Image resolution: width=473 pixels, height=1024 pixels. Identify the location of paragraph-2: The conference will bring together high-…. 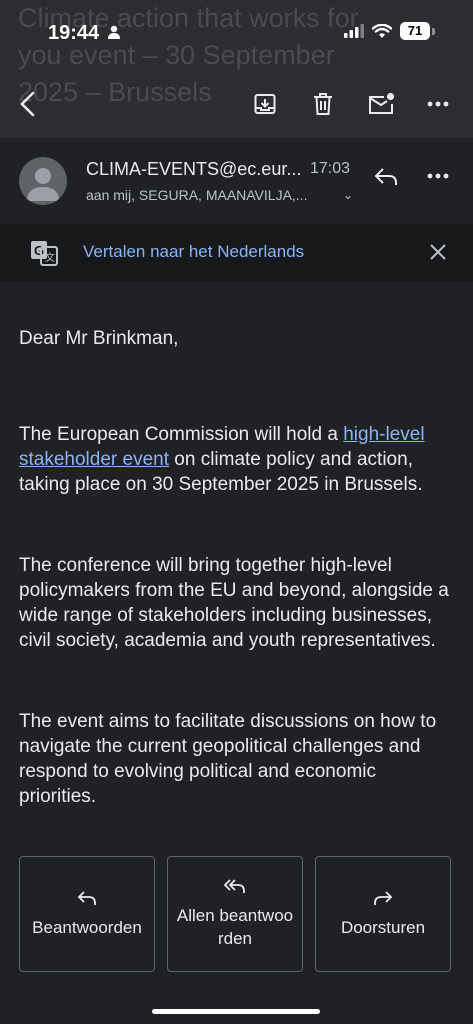
(234, 603).